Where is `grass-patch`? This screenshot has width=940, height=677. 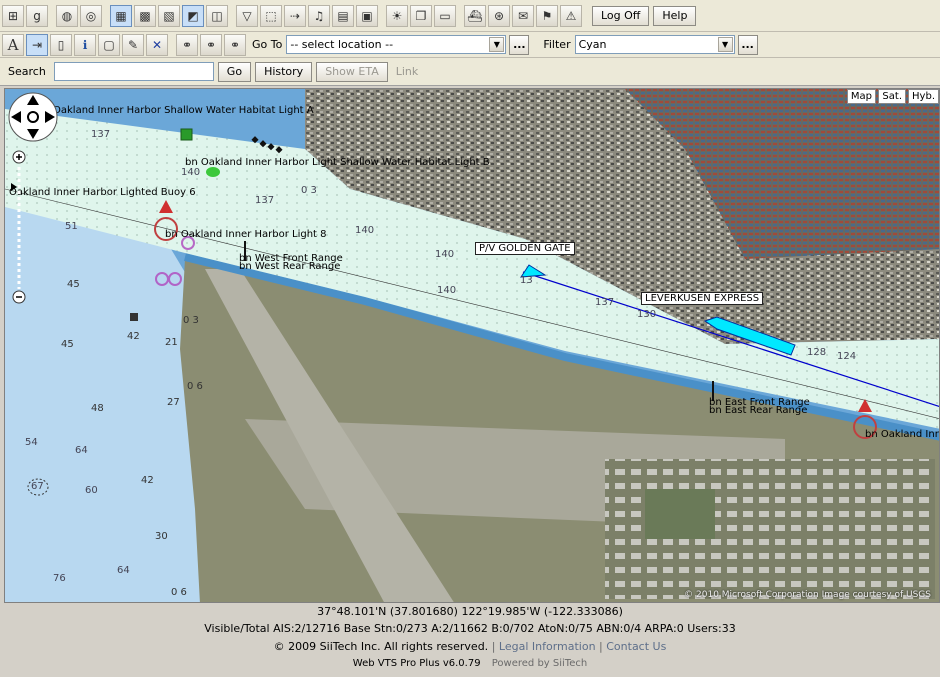 grass-patch is located at coordinates (680, 514).